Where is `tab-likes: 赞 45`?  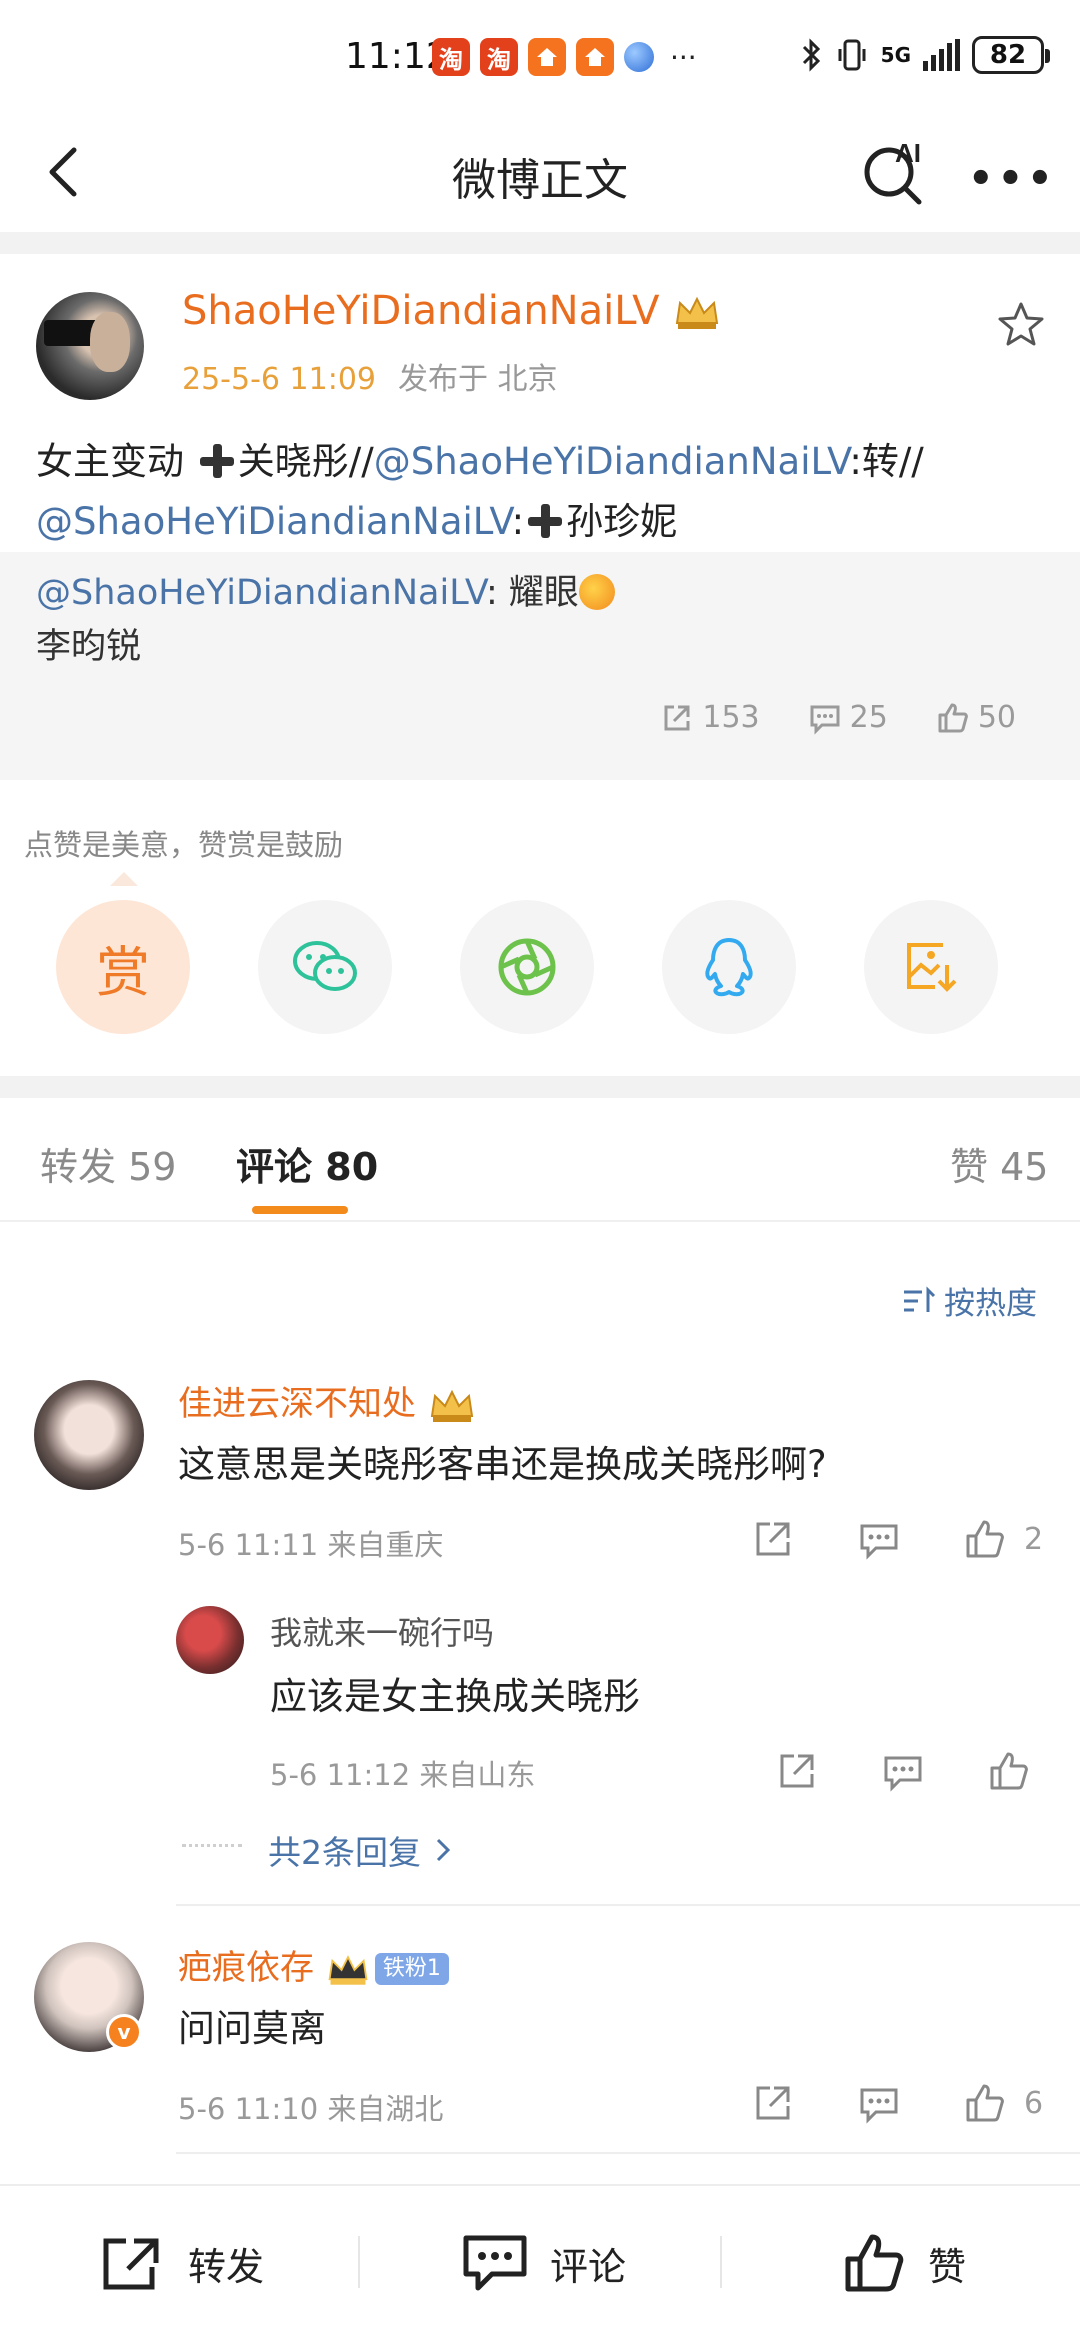 tab-likes: 赞 45 is located at coordinates (999, 1163).